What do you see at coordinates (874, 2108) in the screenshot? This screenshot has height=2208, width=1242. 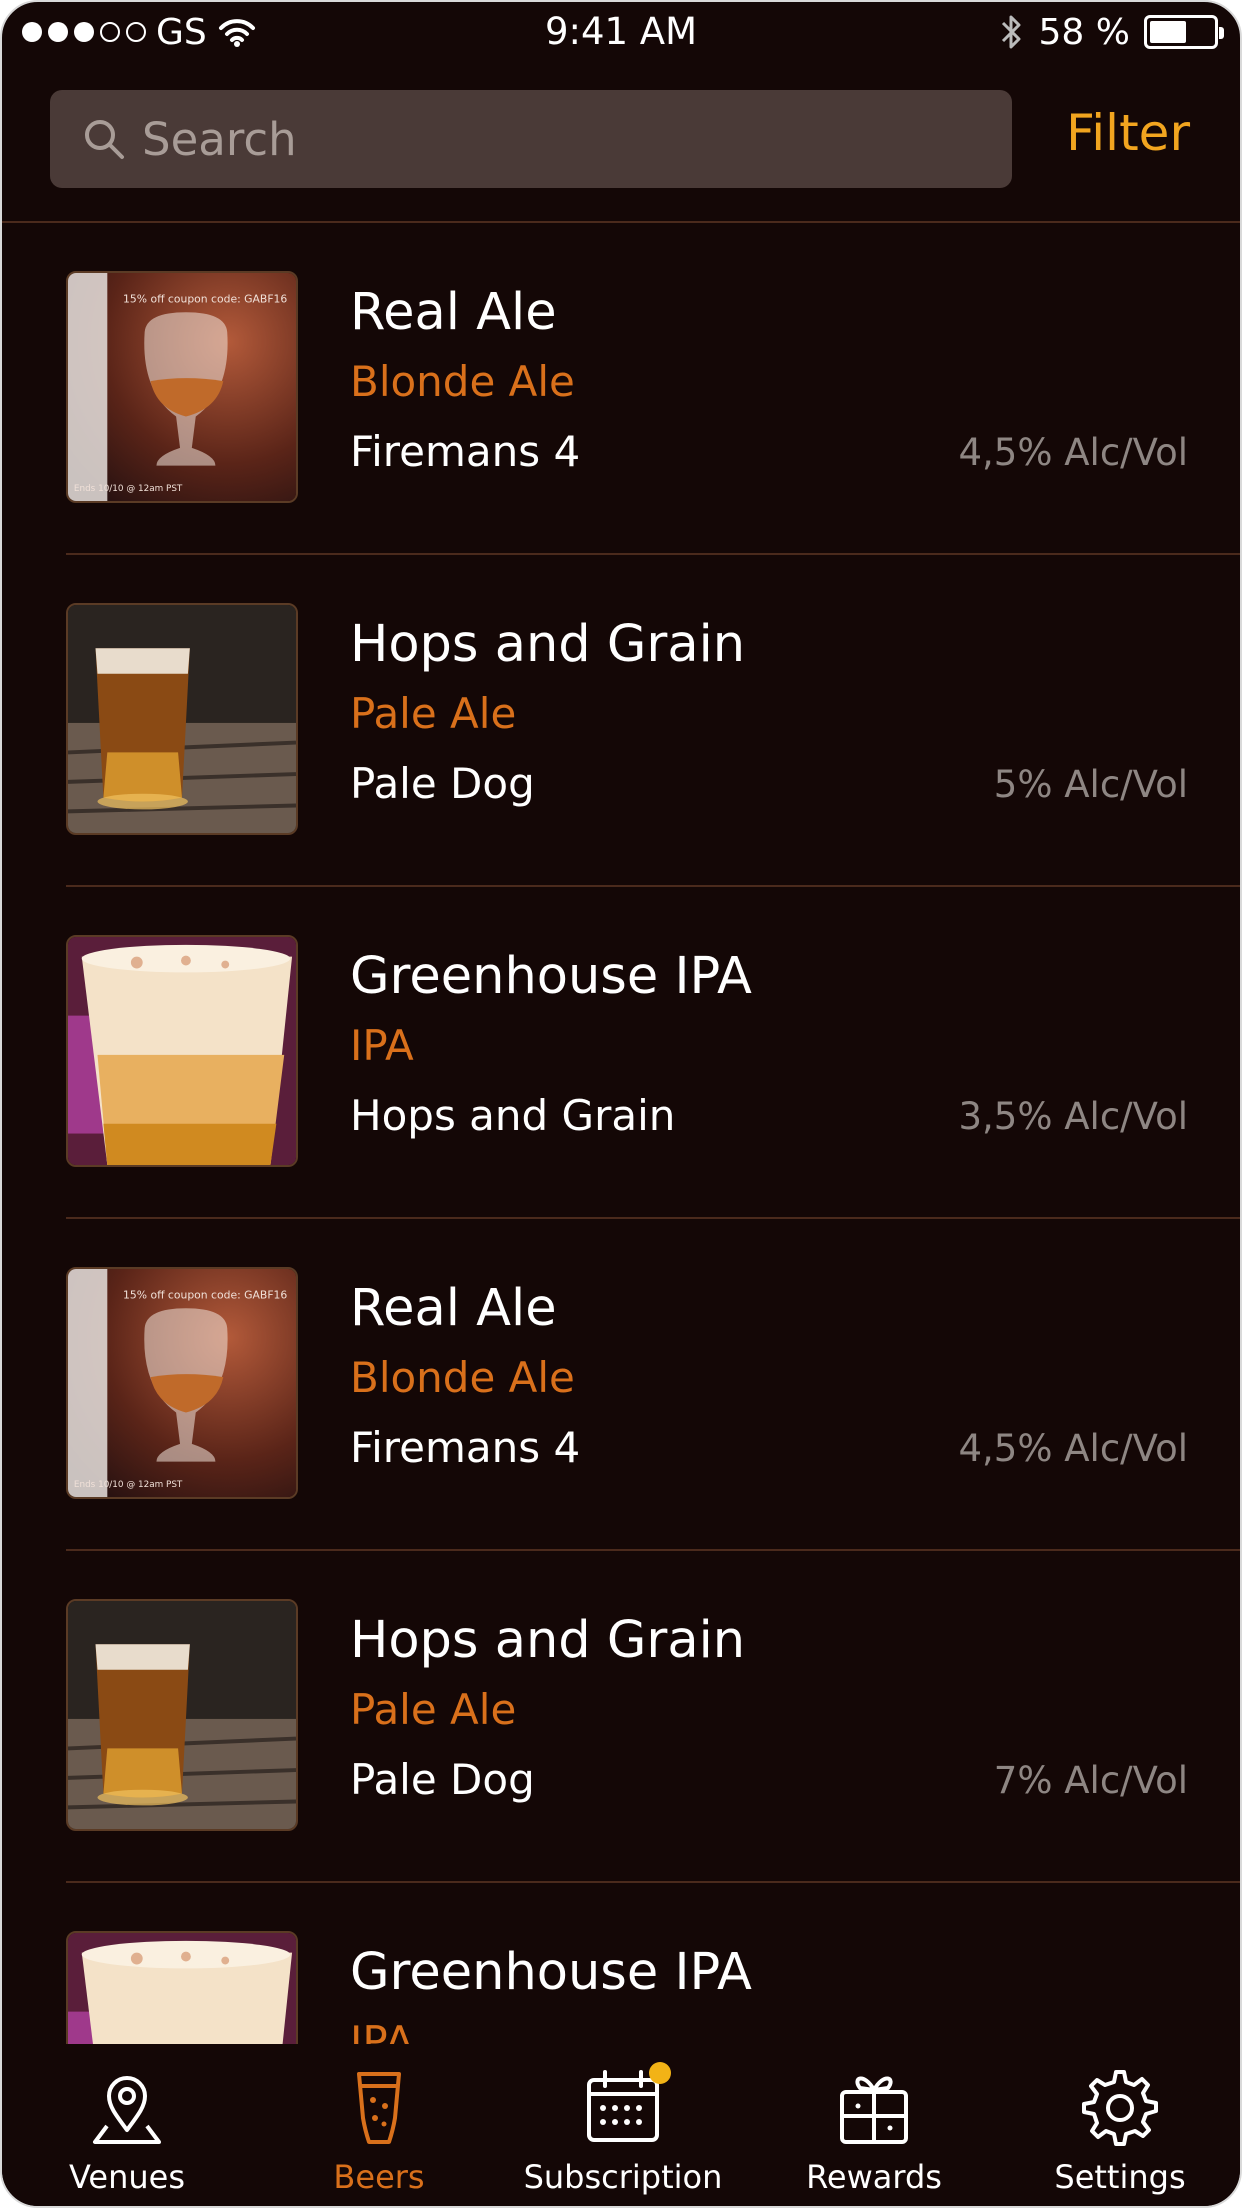 I see `gift-icon` at bounding box center [874, 2108].